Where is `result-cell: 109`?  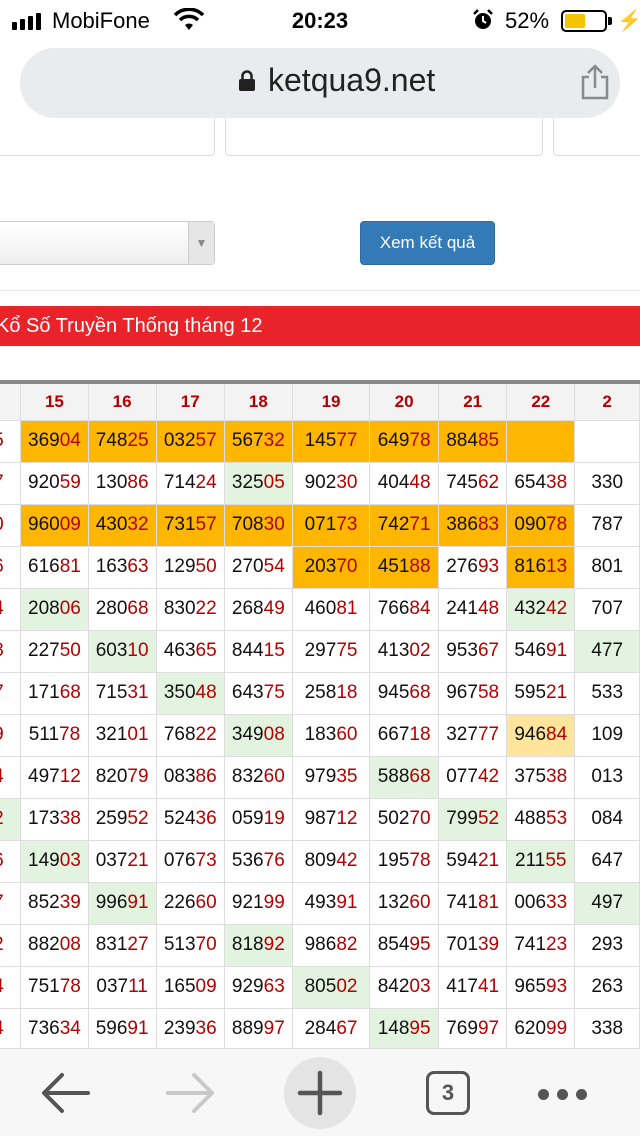 result-cell: 109 is located at coordinates (607, 735).